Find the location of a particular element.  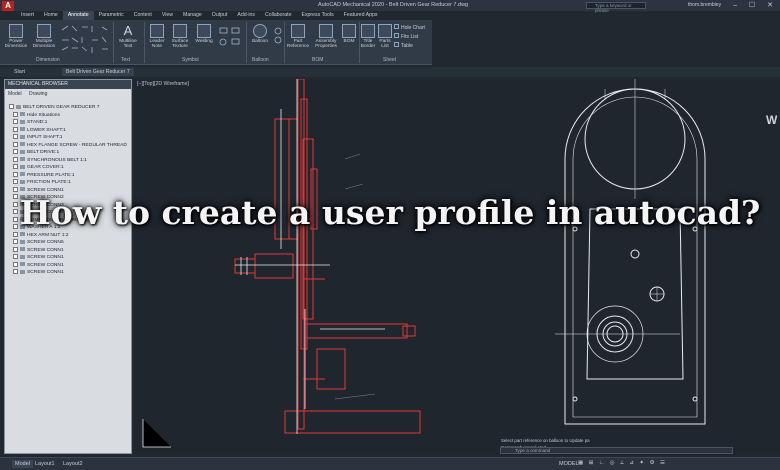

layout-tab-layout1: Layout1 is located at coordinates (45, 464).